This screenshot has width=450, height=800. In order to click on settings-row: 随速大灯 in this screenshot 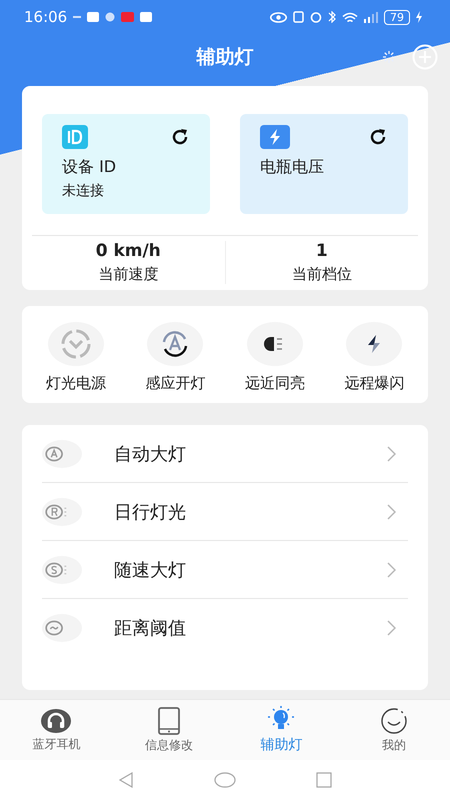, I will do `click(225, 570)`.